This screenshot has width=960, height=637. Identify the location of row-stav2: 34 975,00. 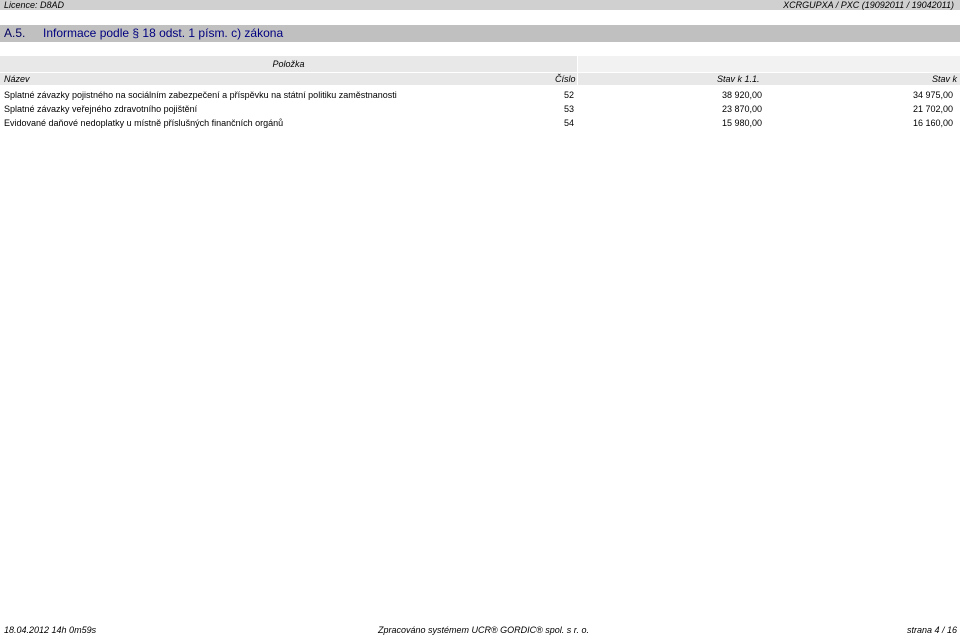
(932, 95).